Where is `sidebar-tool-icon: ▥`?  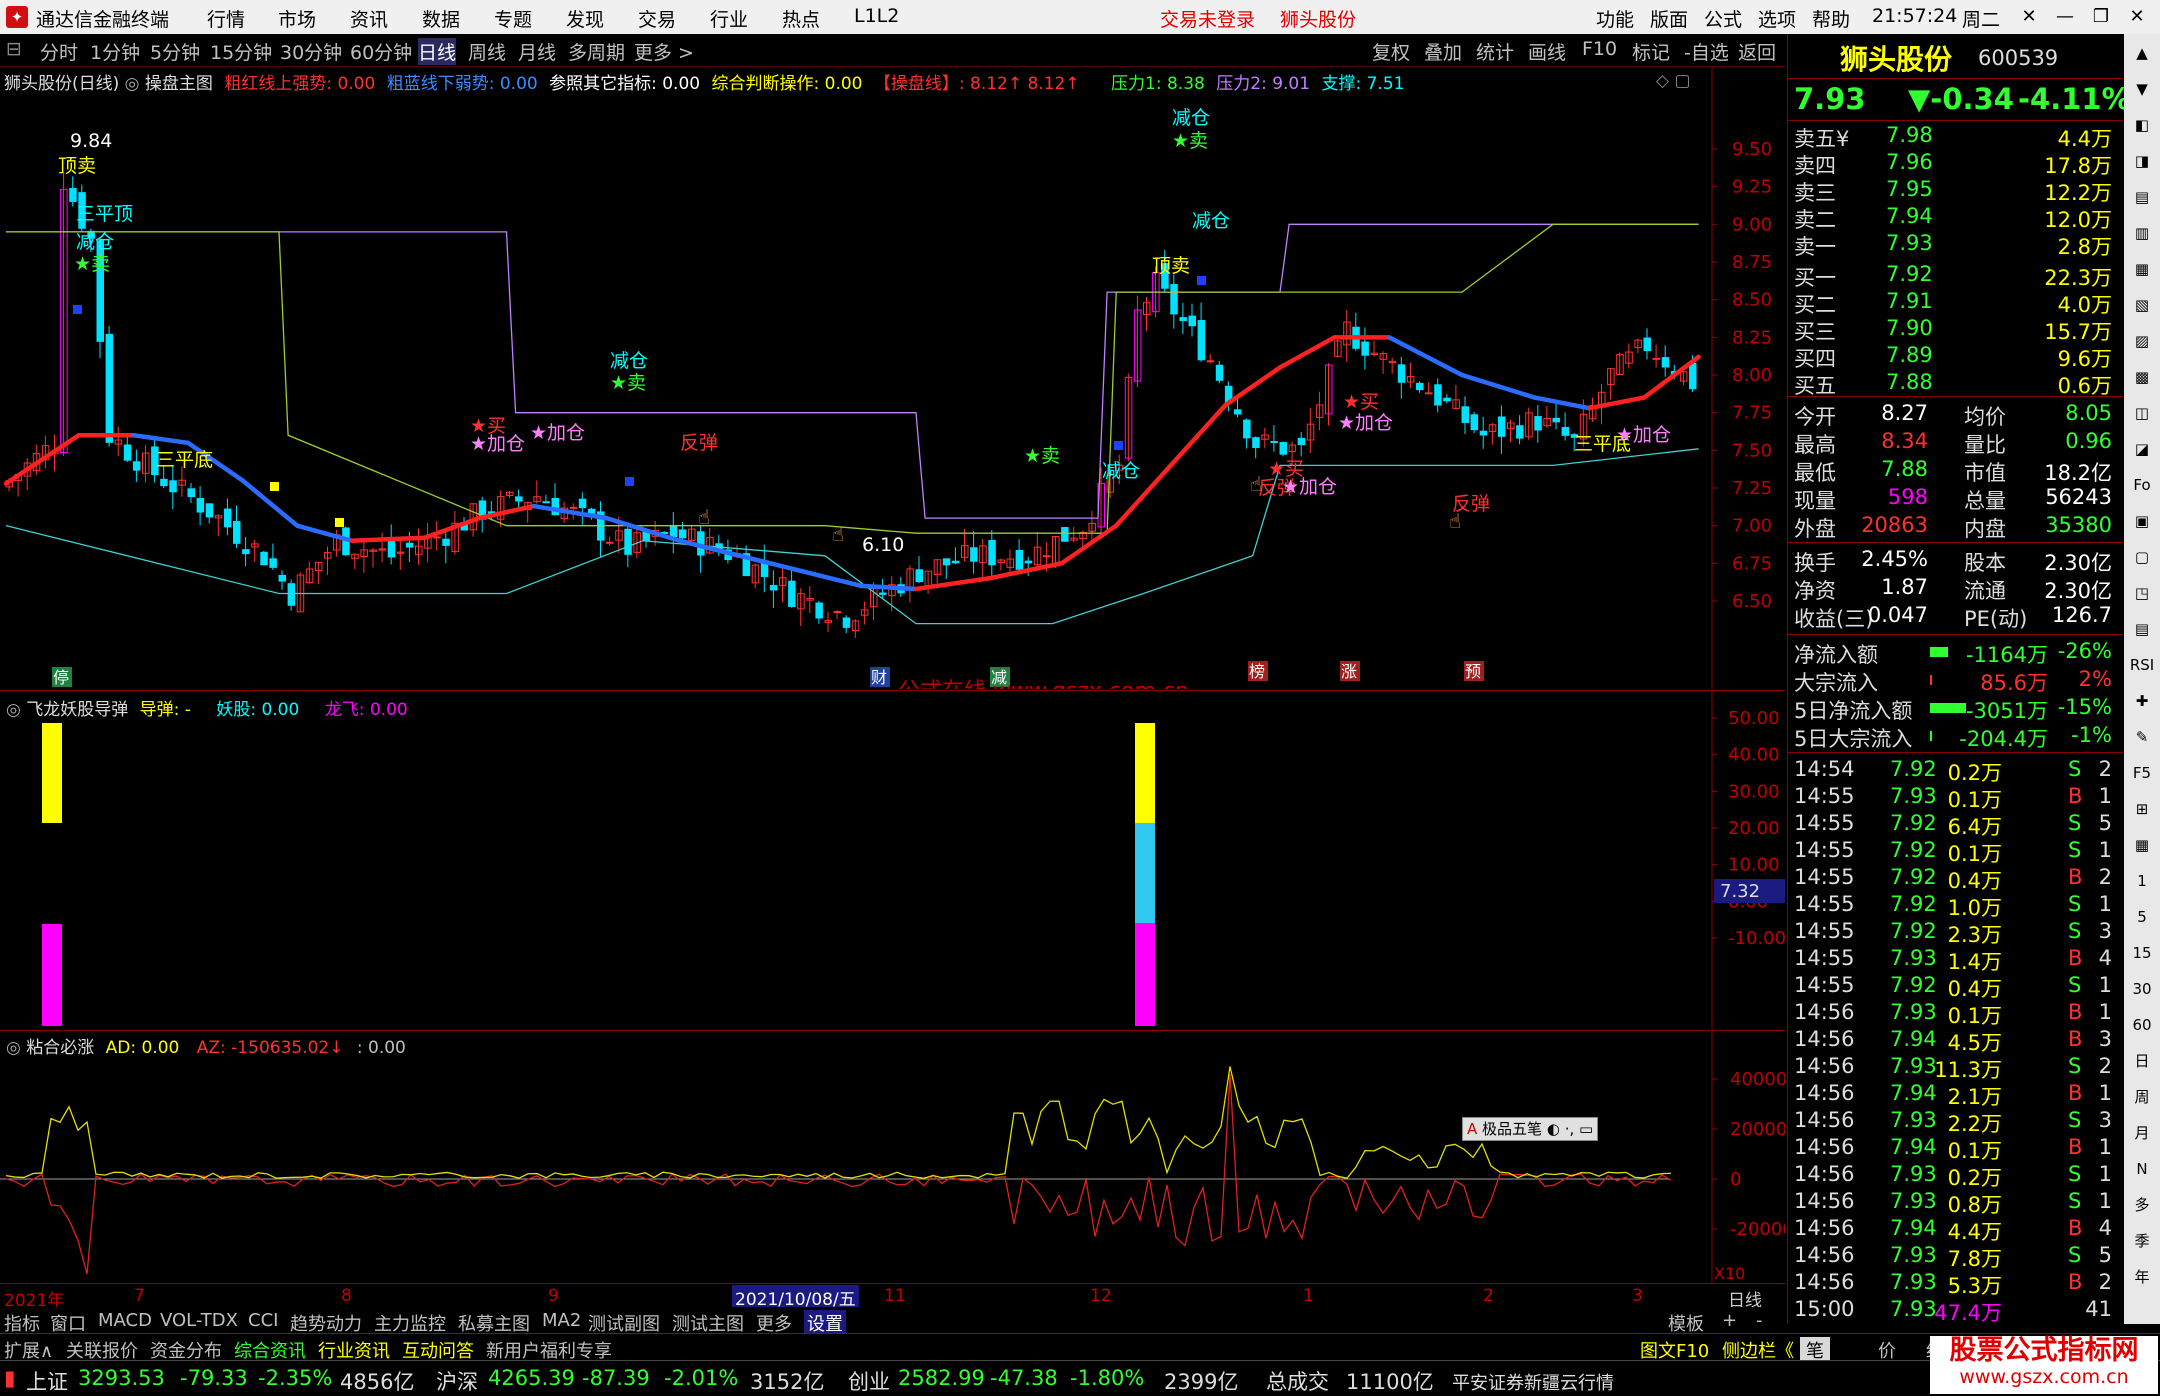 sidebar-tool-icon: ▥ is located at coordinates (2142, 233).